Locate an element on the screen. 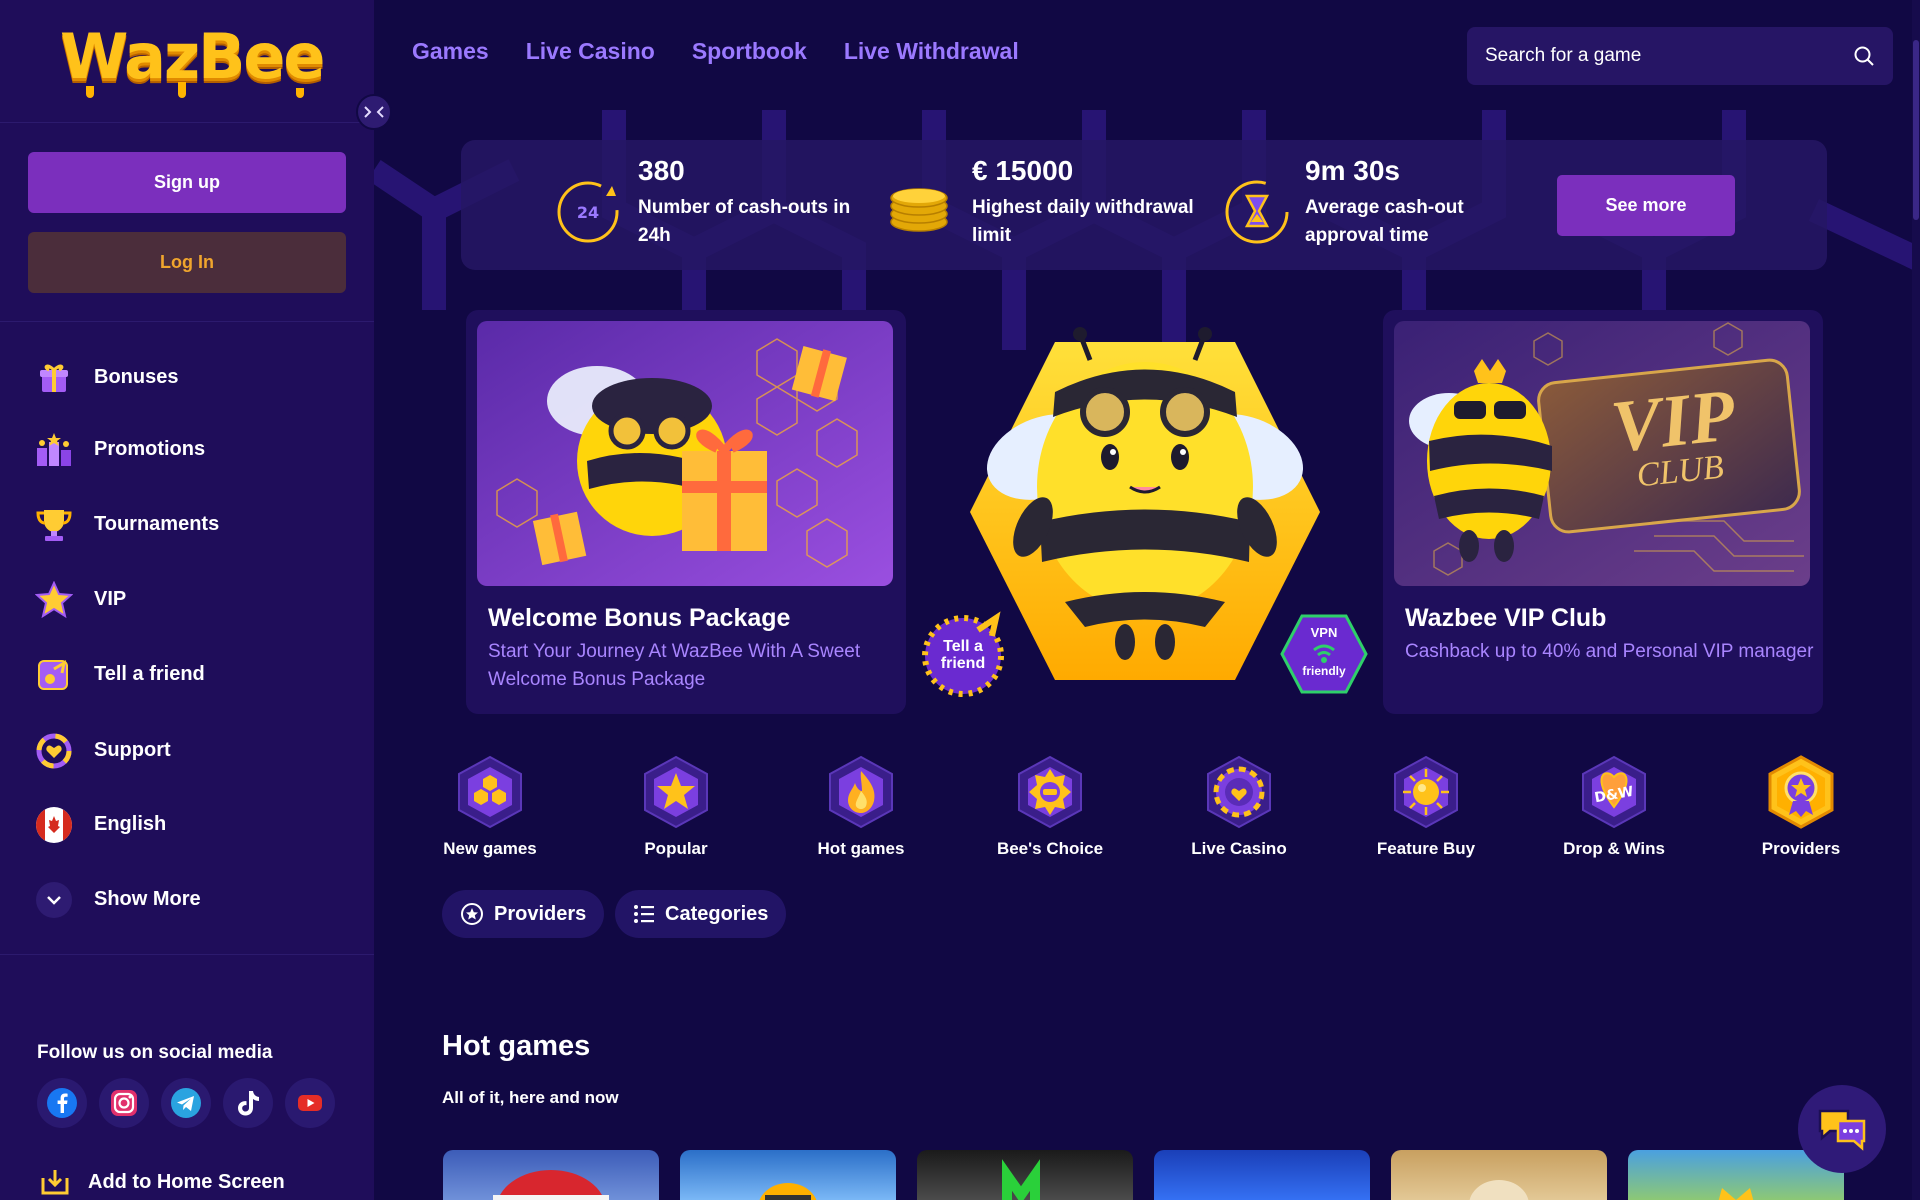  youtube-icon is located at coordinates (310, 1103).